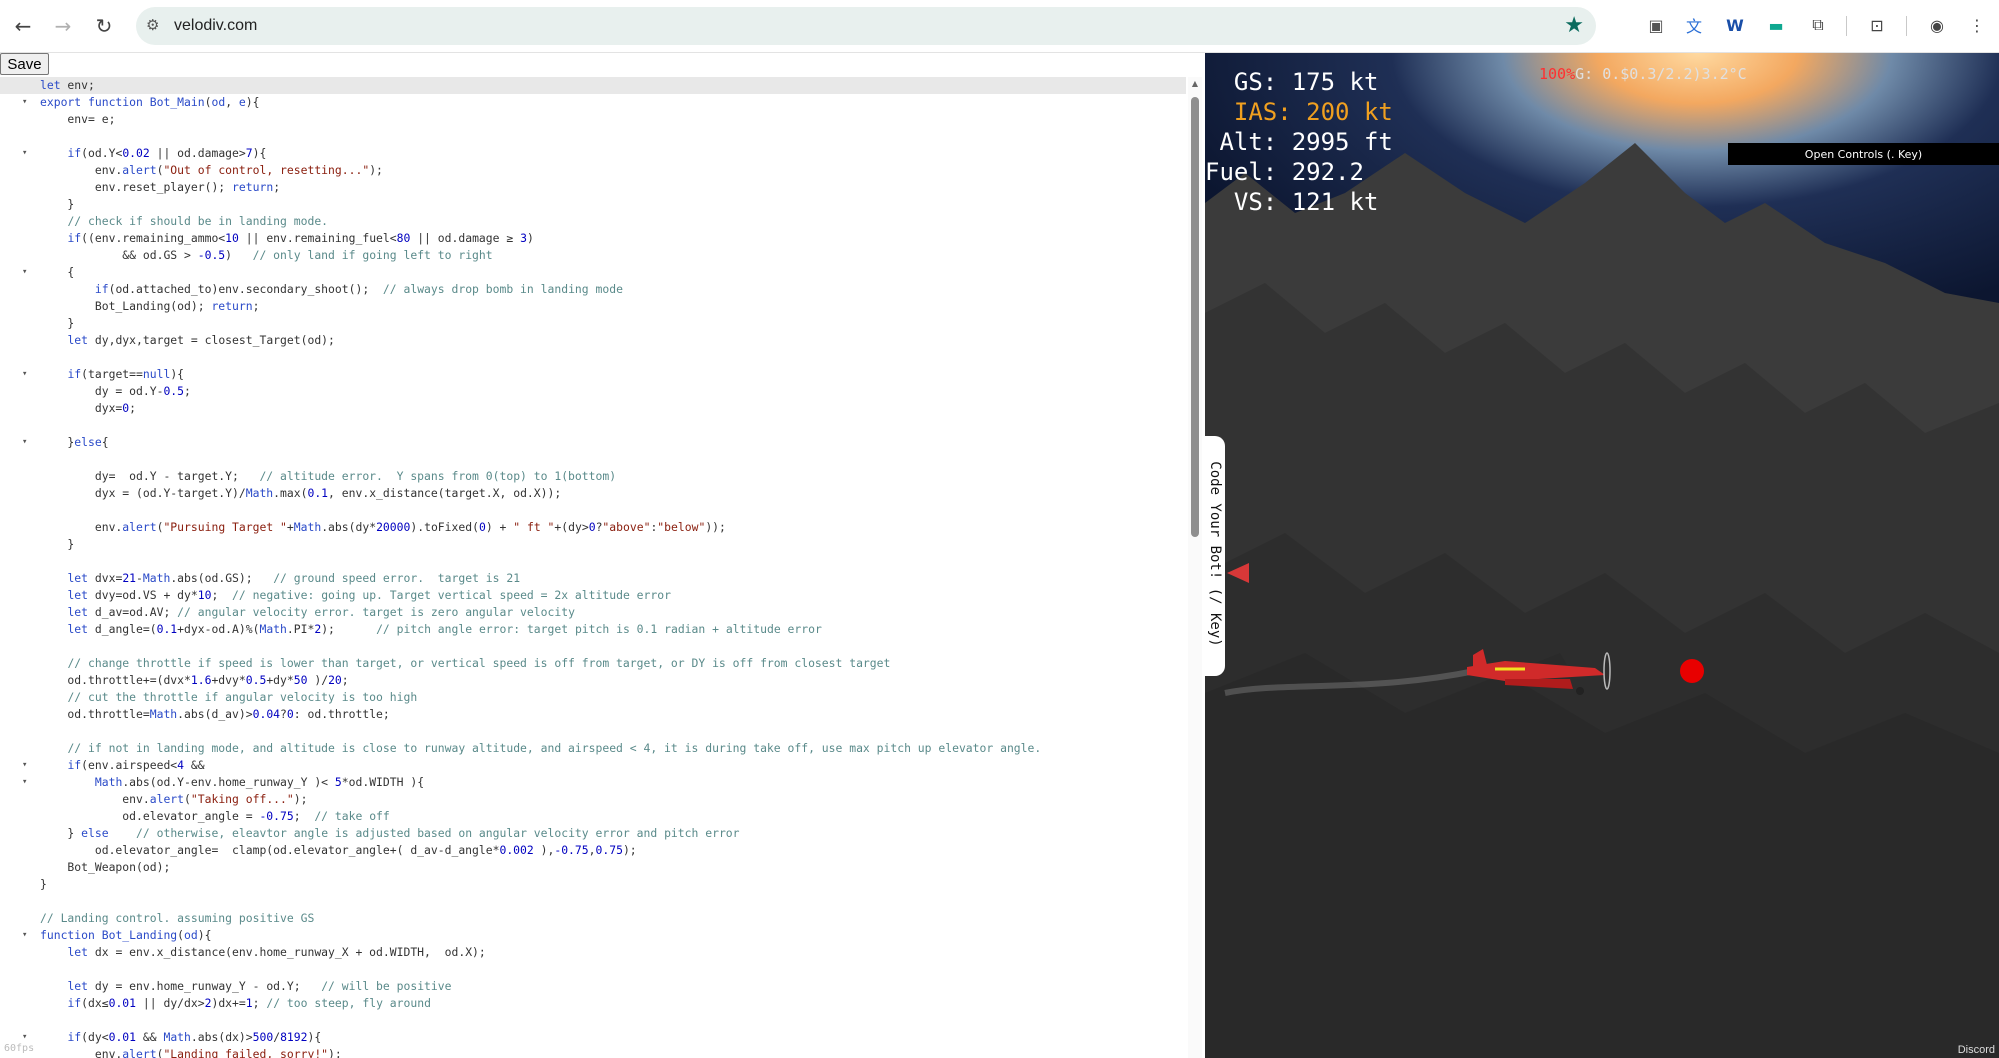  What do you see at coordinates (593, 935) in the screenshot?
I see `code-line: ▾ function Bot_Landing(od){` at bounding box center [593, 935].